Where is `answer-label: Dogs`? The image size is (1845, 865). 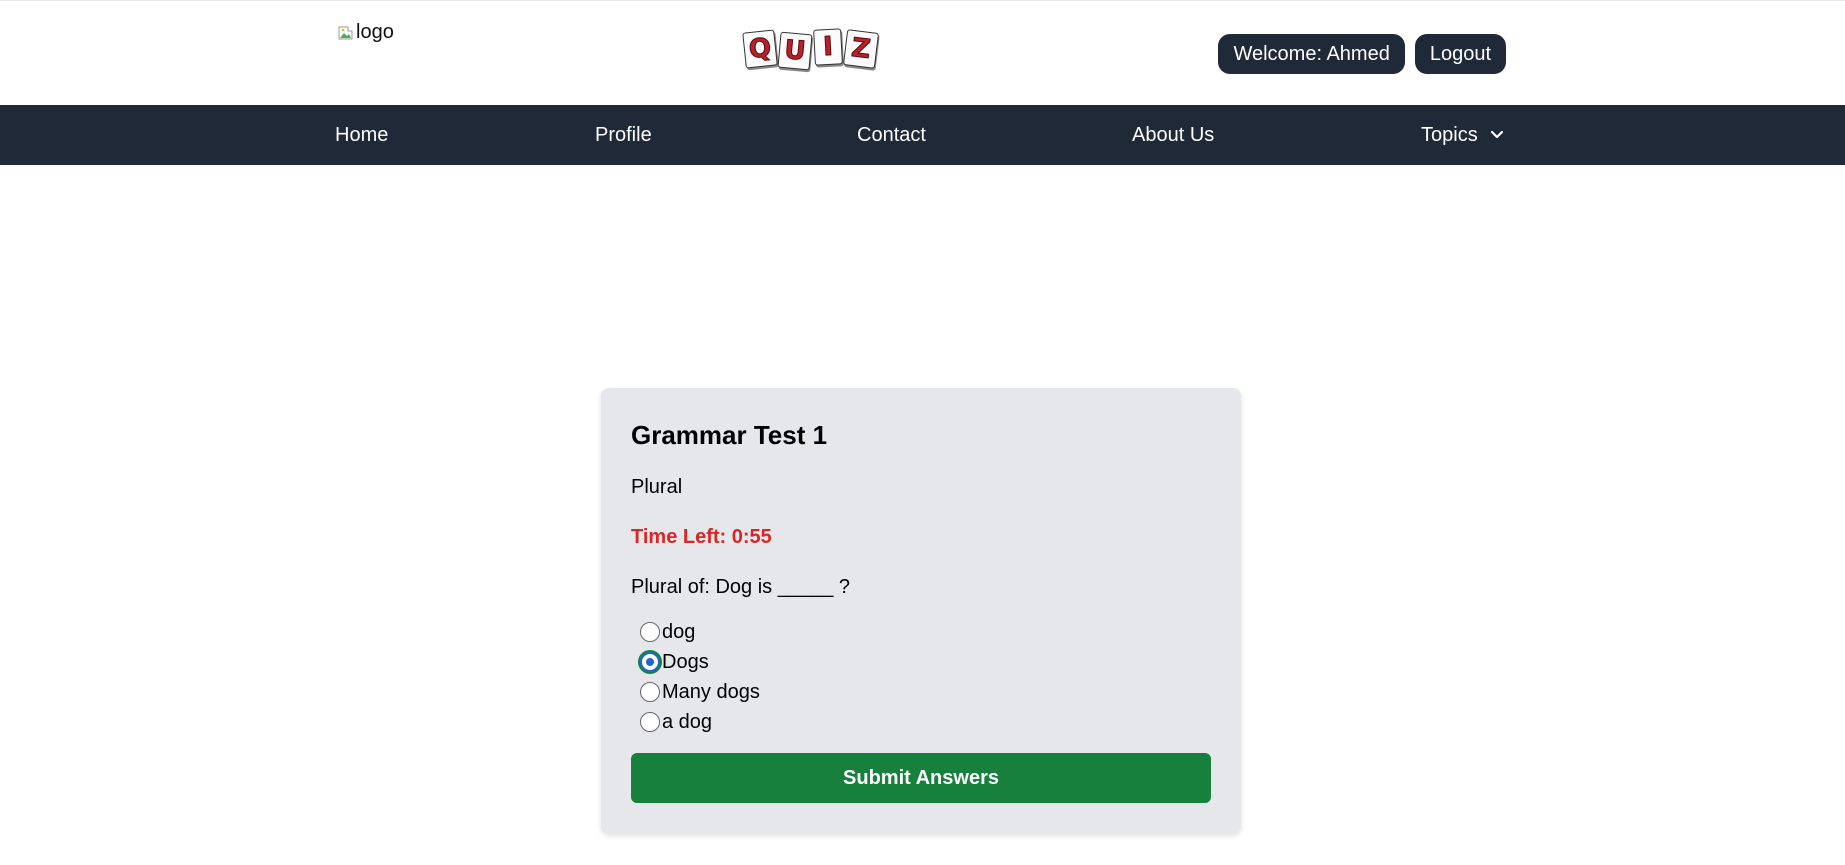 answer-label: Dogs is located at coordinates (685, 661).